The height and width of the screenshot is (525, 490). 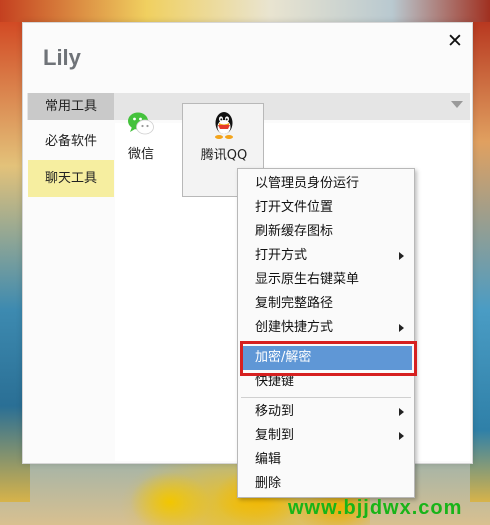 What do you see at coordinates (224, 125) in the screenshot?
I see `qq-icon` at bounding box center [224, 125].